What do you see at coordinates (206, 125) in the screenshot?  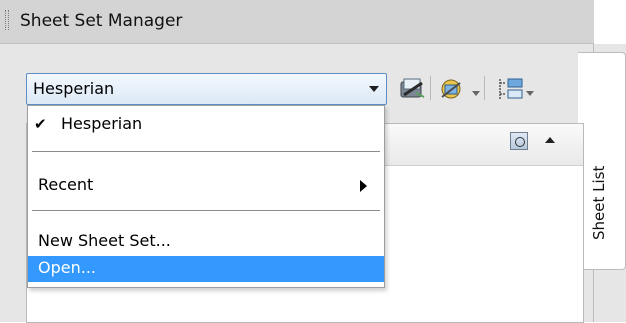 I see `menu-item-hesperian: Hesperian` at bounding box center [206, 125].